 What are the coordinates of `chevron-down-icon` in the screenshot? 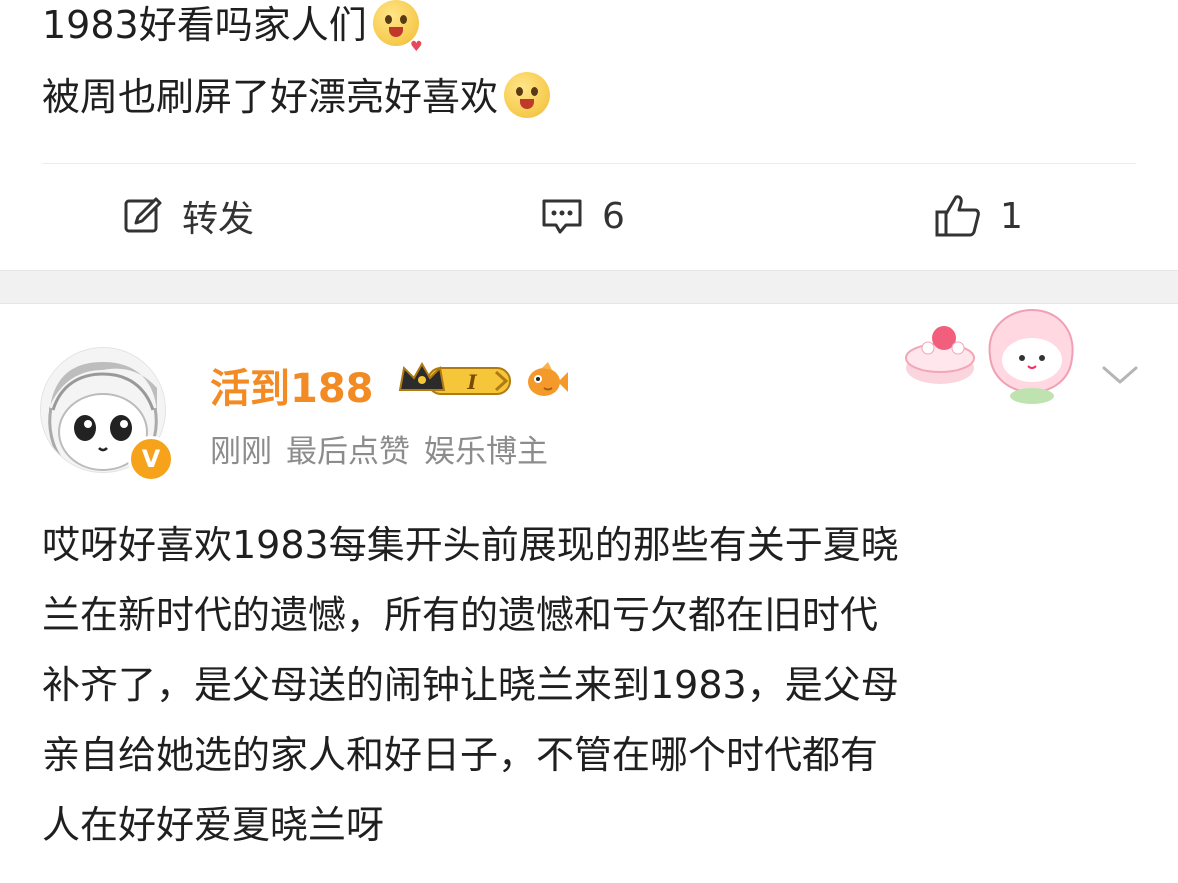 It's located at (1120, 375).